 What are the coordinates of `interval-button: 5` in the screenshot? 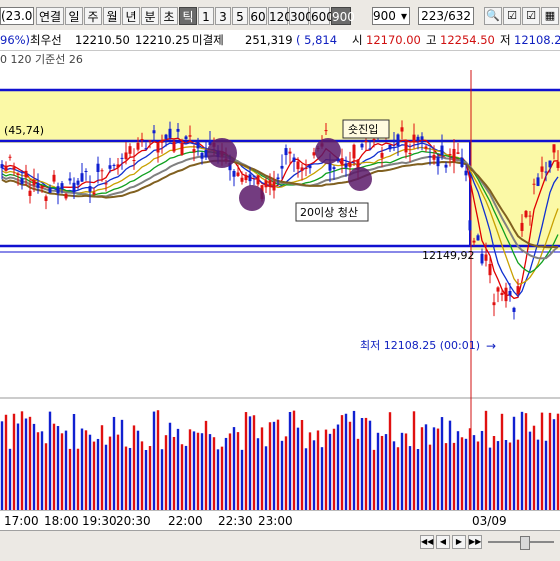 It's located at (240, 16).